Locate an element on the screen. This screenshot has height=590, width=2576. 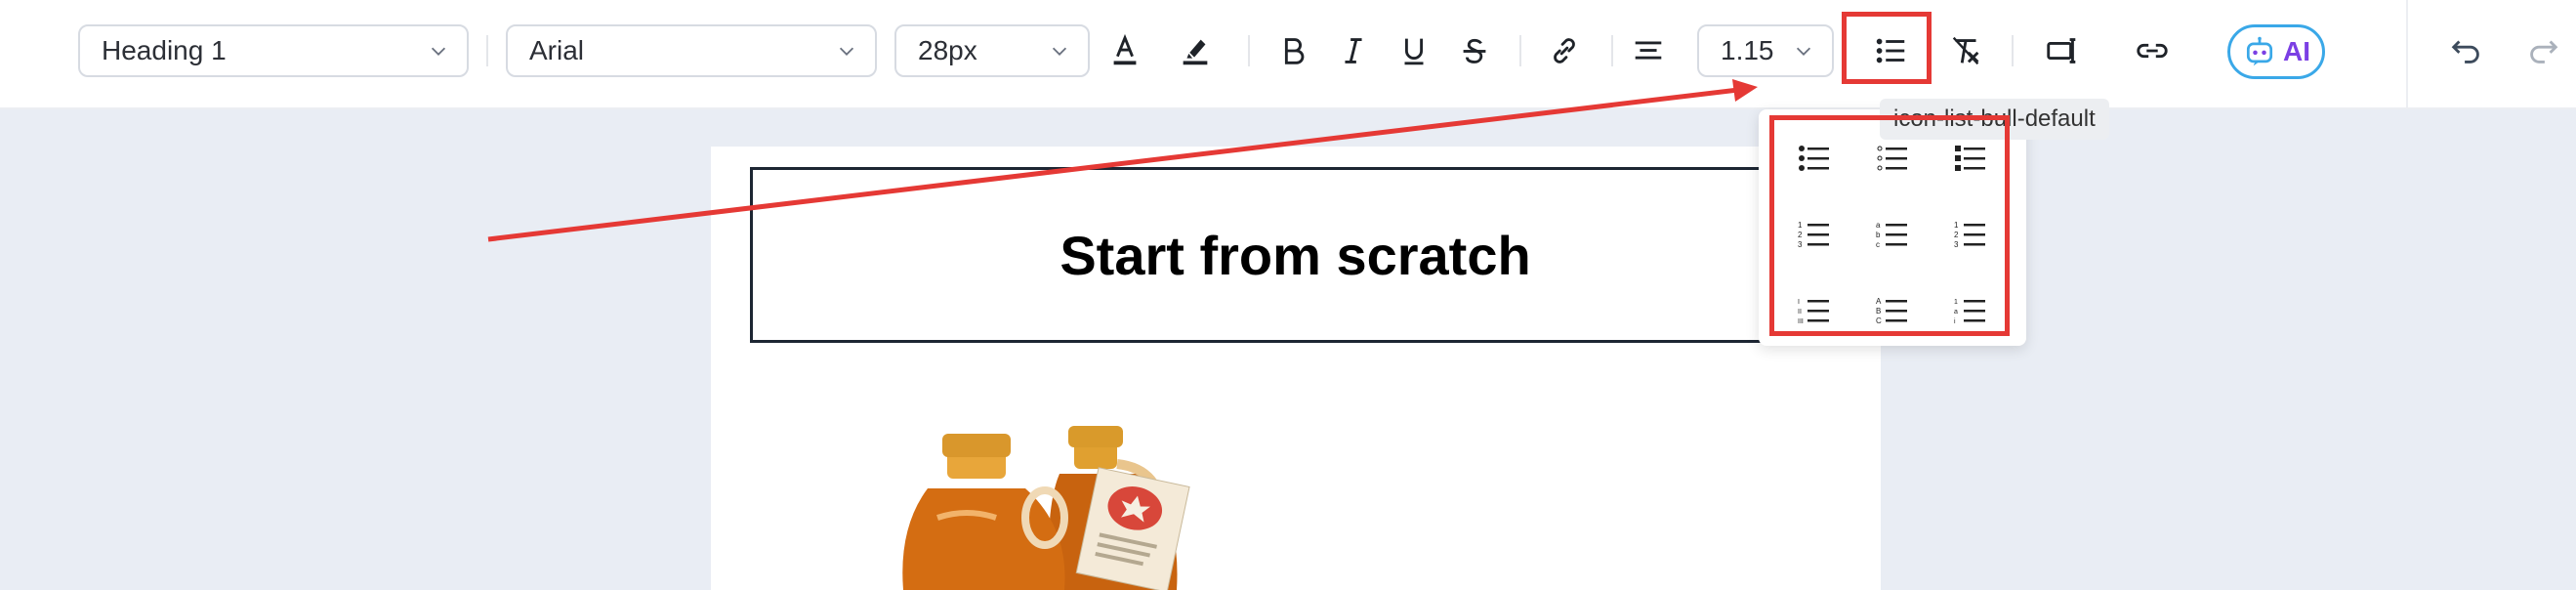
underline-icon is located at coordinates (1414, 51).